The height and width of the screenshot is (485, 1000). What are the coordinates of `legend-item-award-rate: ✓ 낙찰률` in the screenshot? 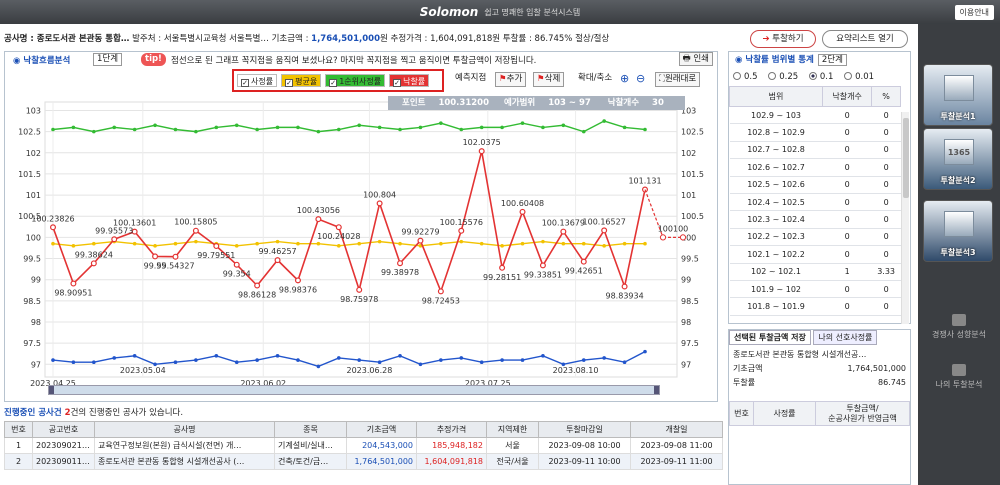 It's located at (409, 80).